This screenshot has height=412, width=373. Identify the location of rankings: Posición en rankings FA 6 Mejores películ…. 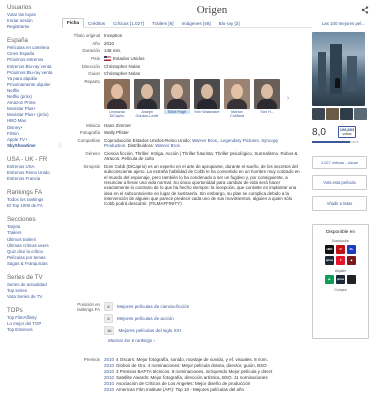
(187, 322).